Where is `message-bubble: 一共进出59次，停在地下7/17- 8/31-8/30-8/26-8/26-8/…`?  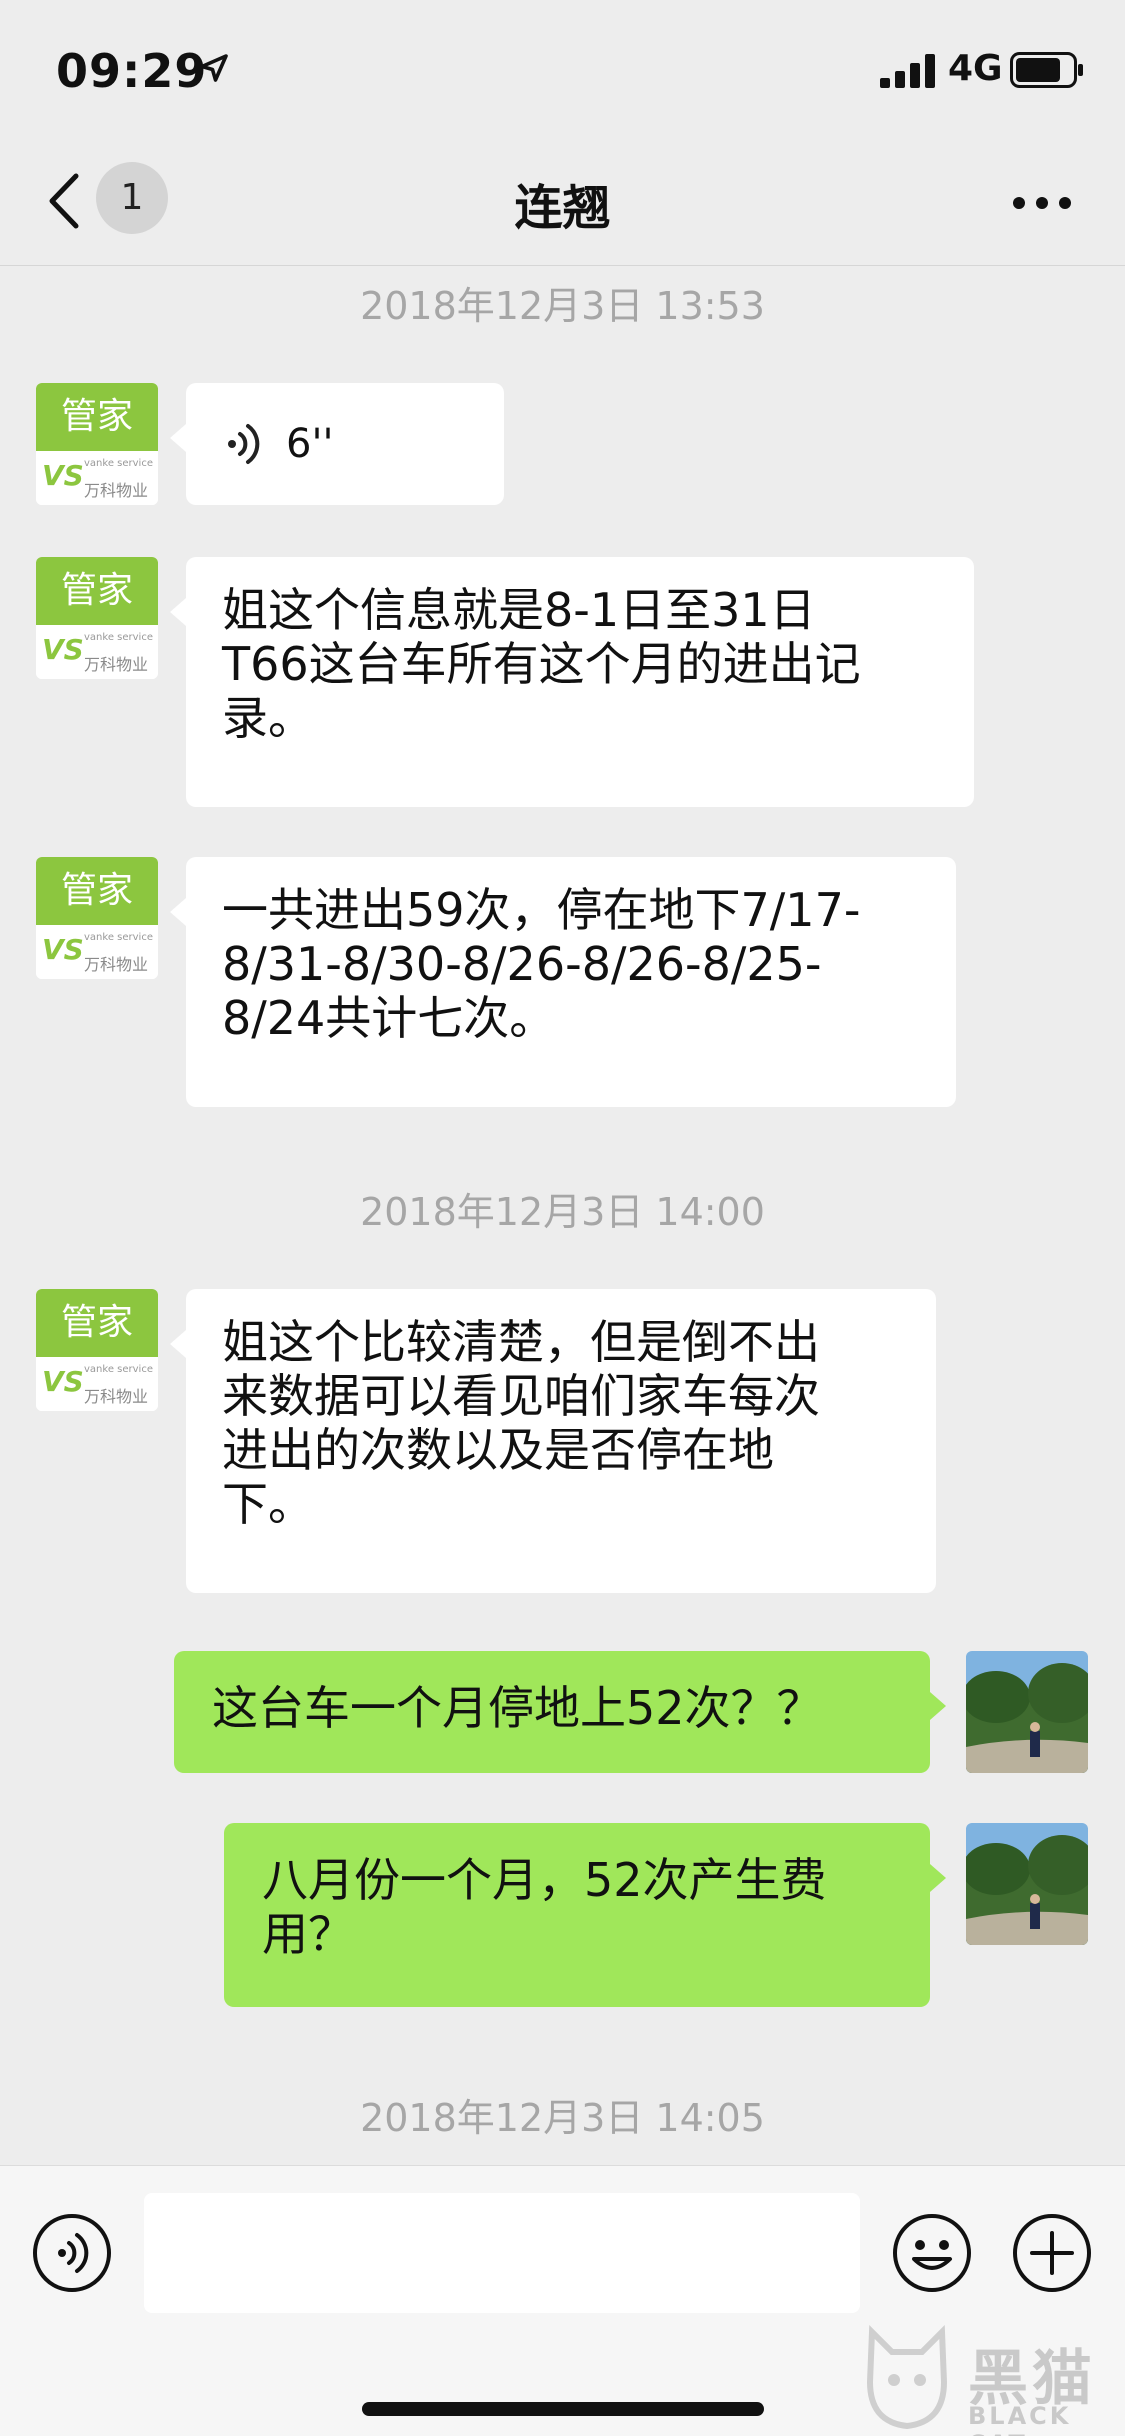 message-bubble: 一共进出59次，停在地下7/17- 8/31-8/30-8/26-8/26-8/… is located at coordinates (571, 982).